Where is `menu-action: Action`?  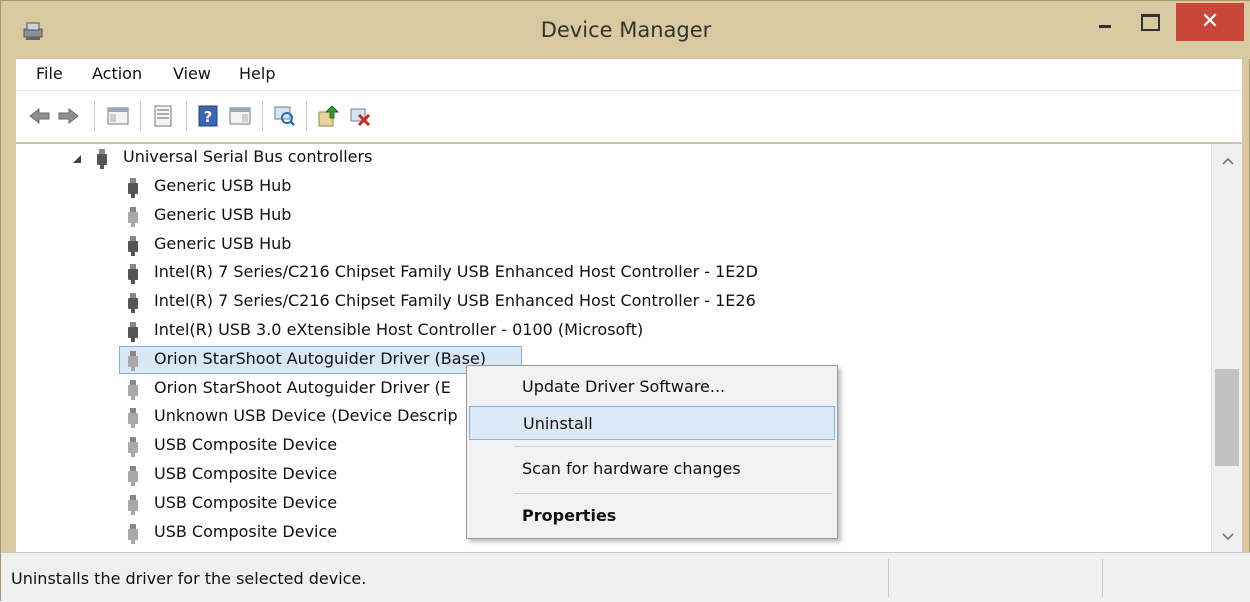 menu-action: Action is located at coordinates (117, 73).